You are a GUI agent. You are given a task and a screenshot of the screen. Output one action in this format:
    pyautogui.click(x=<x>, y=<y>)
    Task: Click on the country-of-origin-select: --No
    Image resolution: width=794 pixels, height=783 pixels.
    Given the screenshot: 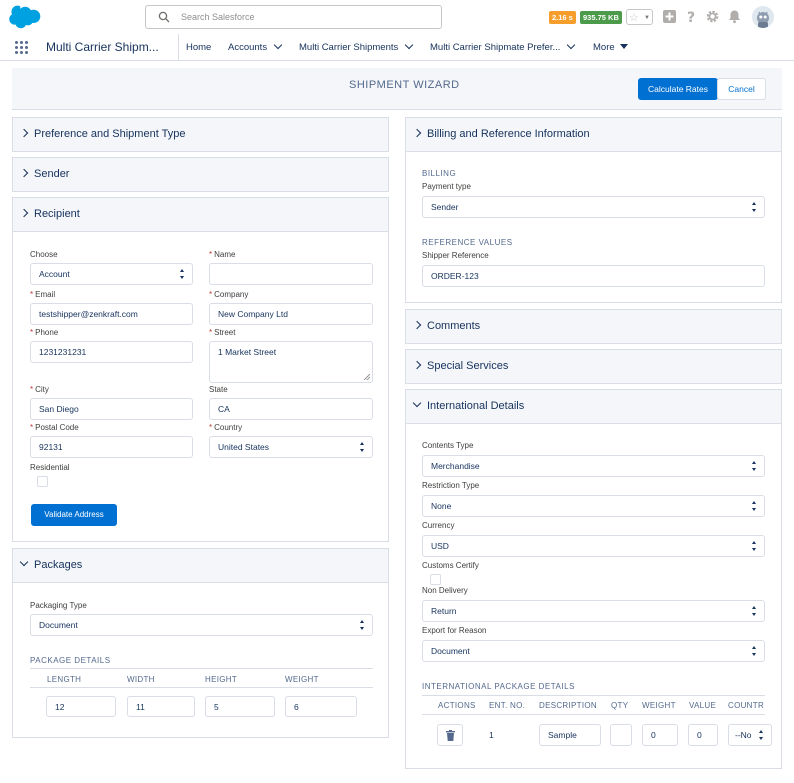 What is the action you would take?
    pyautogui.click(x=750, y=735)
    